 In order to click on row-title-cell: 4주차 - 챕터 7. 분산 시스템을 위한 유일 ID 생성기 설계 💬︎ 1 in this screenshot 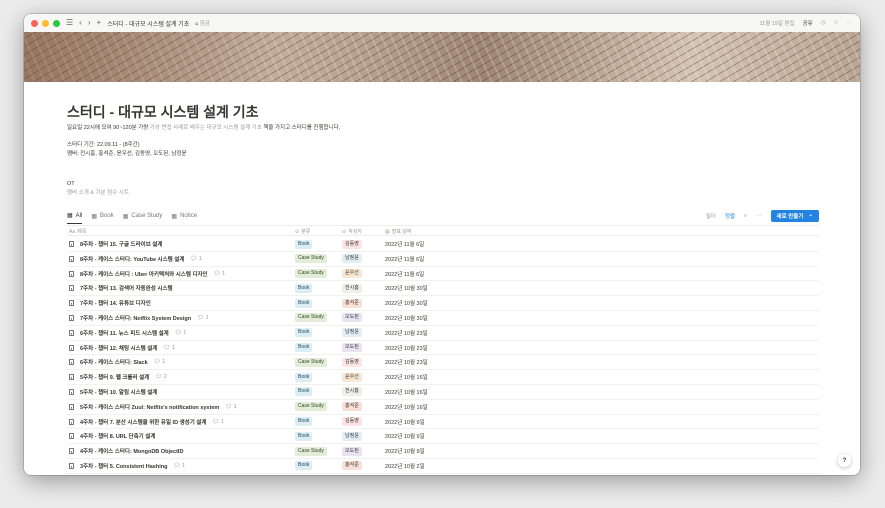, I will do `click(146, 422)`.